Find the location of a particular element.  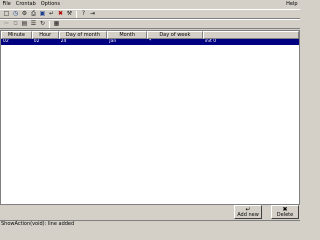

new-icon: □ is located at coordinates (6, 14).